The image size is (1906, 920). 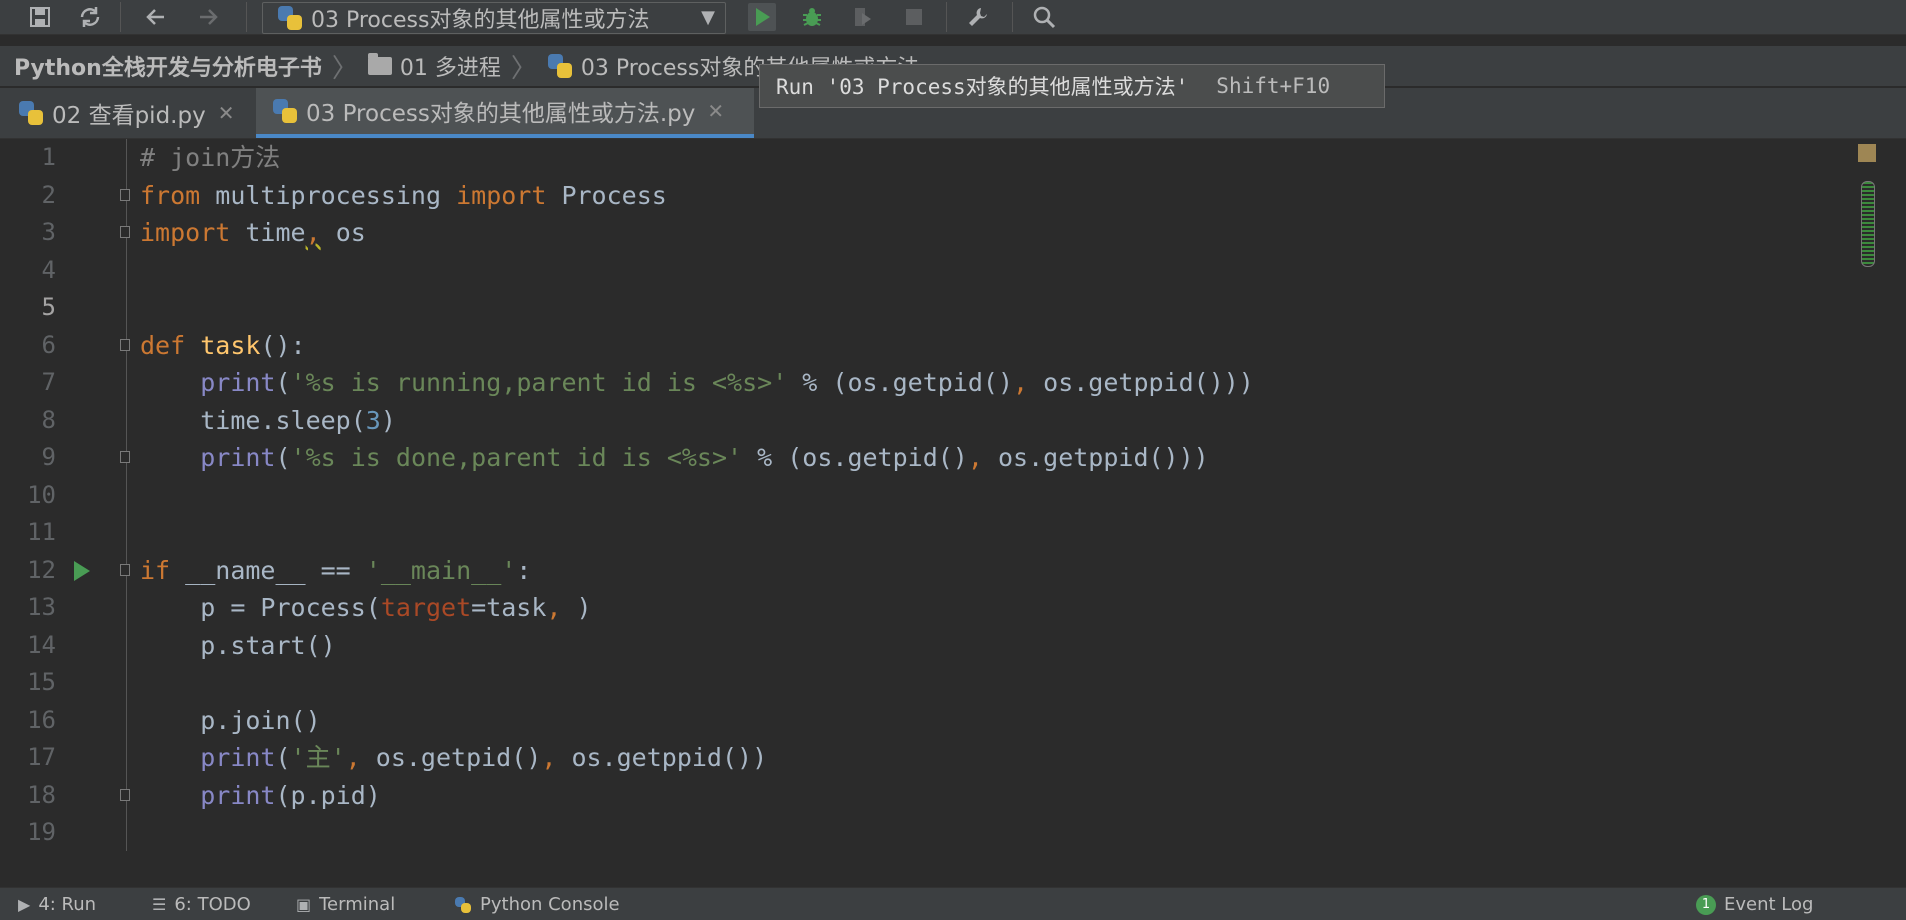 What do you see at coordinates (940, 608) in the screenshot?
I see `code-line: 13 p = Process(target=task, )` at bounding box center [940, 608].